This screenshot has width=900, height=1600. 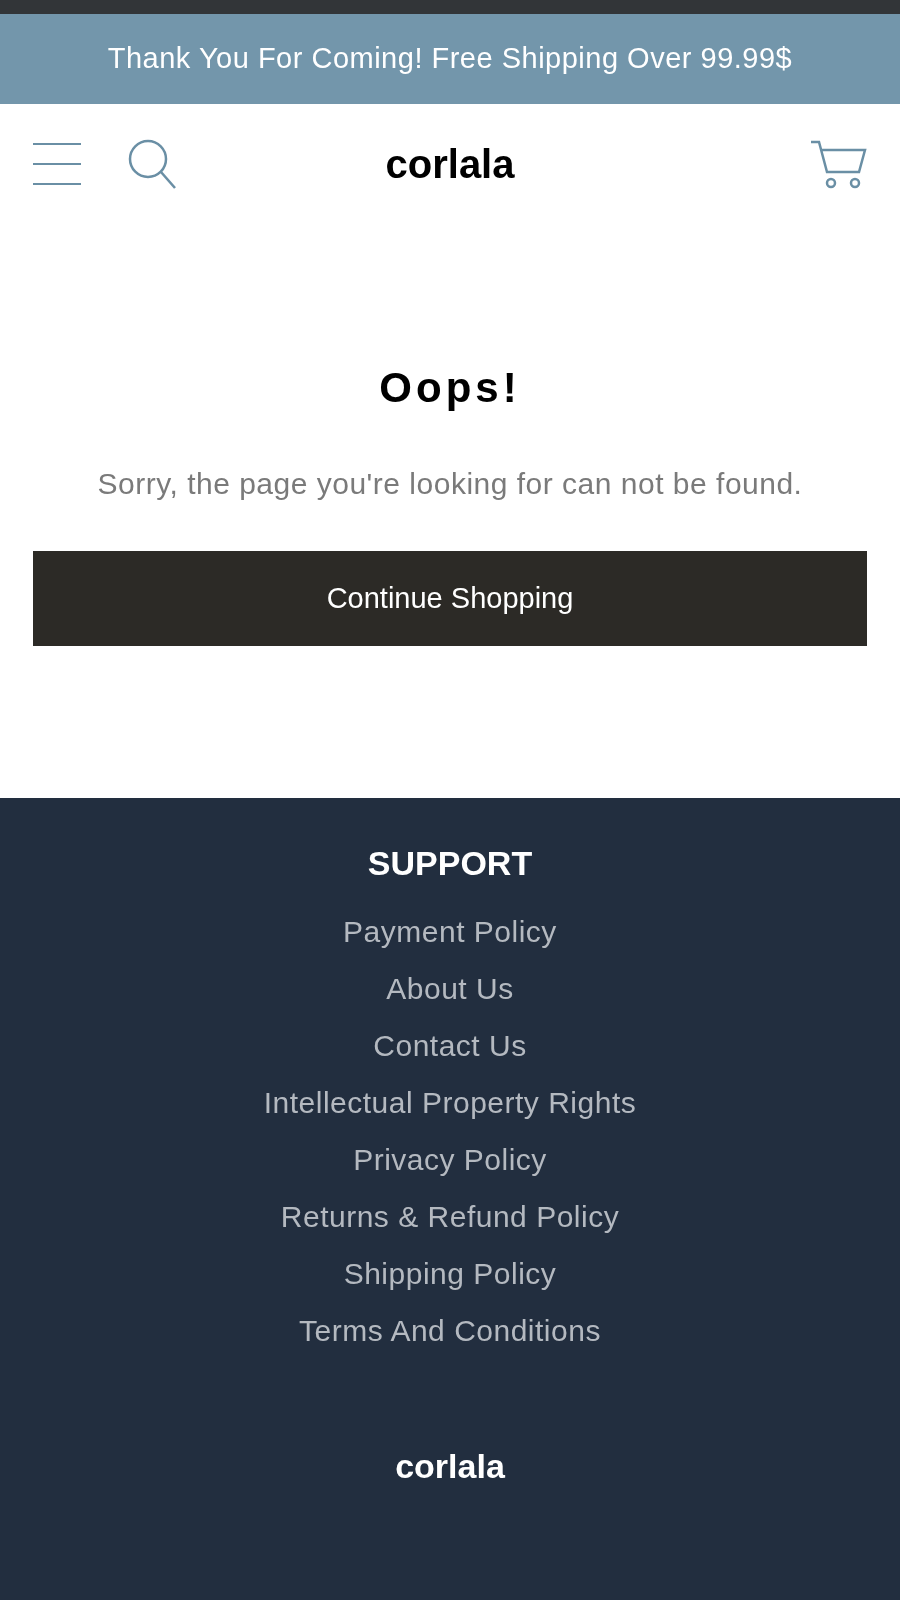 I want to click on footer-link: Returns & Refund Policy, so click(x=450, y=1216).